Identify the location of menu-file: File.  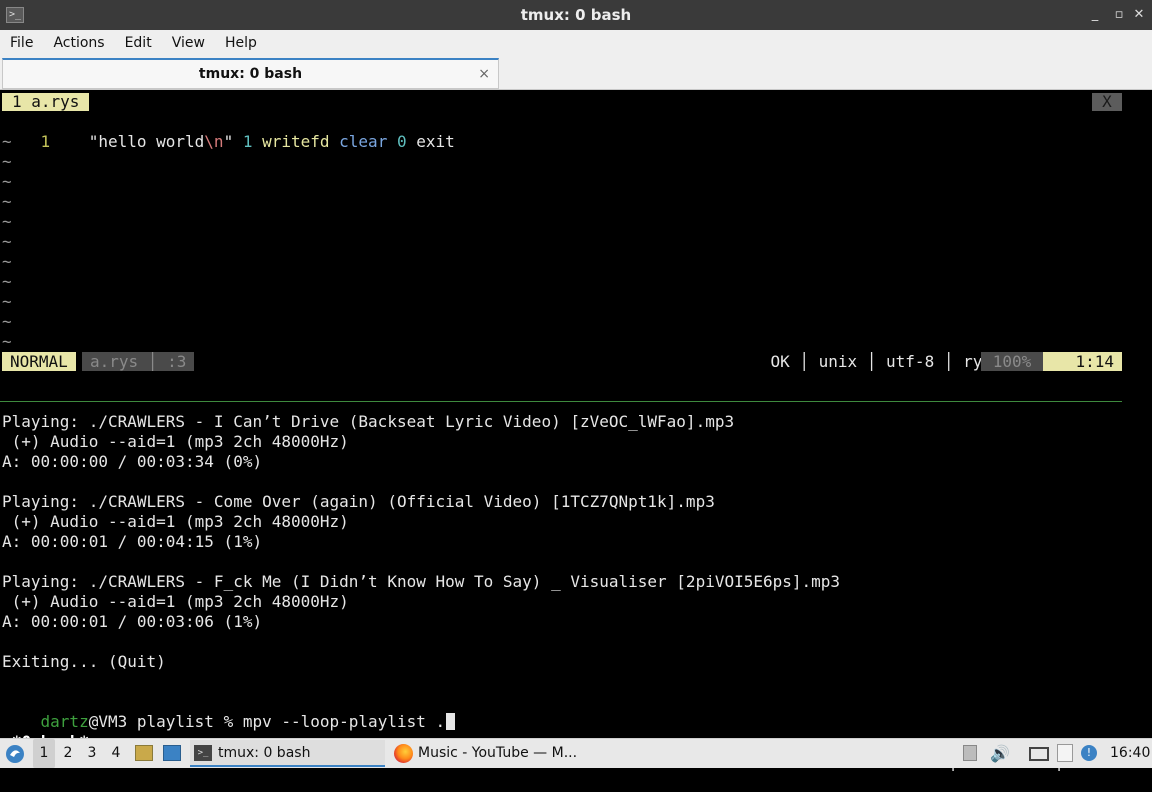
(21, 43).